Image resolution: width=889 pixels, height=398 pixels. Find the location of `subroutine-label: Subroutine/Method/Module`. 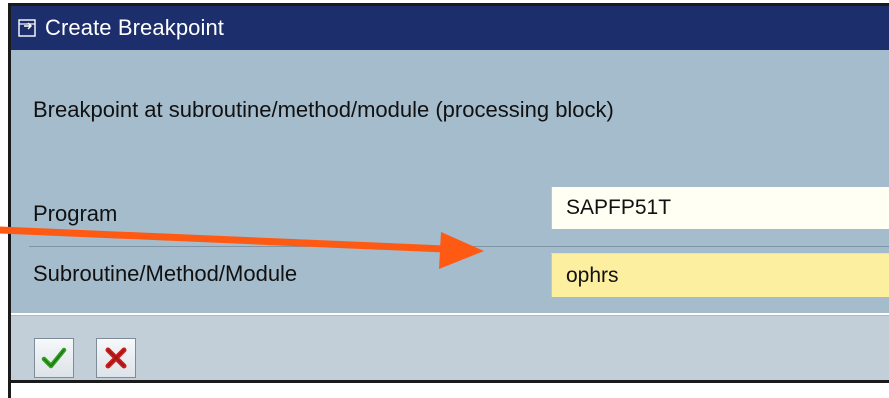

subroutine-label: Subroutine/Method/Module is located at coordinates (165, 273).